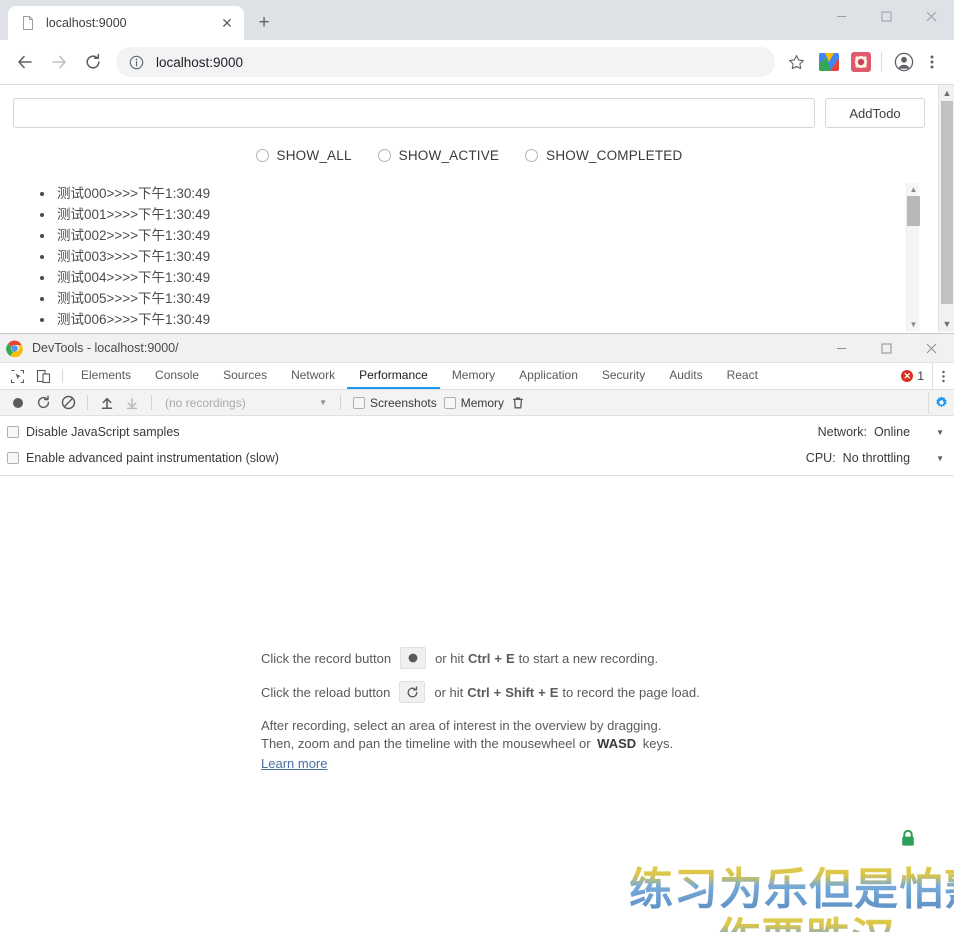 The image size is (954, 944). Describe the element at coordinates (520, 692) in the screenshot. I see `shortcut-shift: Shift` at that location.